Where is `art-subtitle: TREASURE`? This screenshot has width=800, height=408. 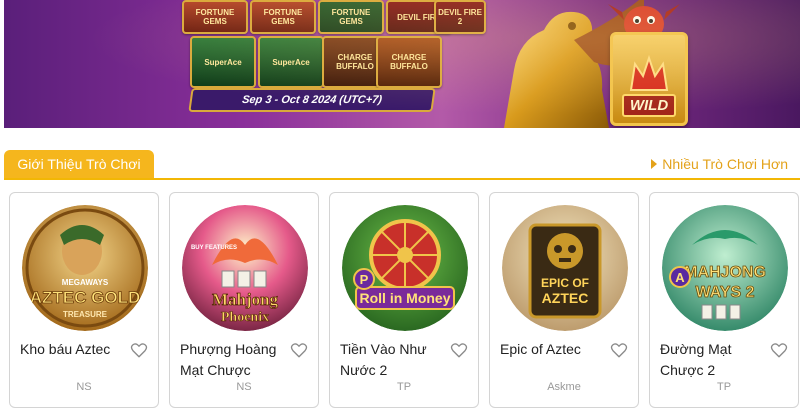 art-subtitle: TREASURE is located at coordinates (85, 314).